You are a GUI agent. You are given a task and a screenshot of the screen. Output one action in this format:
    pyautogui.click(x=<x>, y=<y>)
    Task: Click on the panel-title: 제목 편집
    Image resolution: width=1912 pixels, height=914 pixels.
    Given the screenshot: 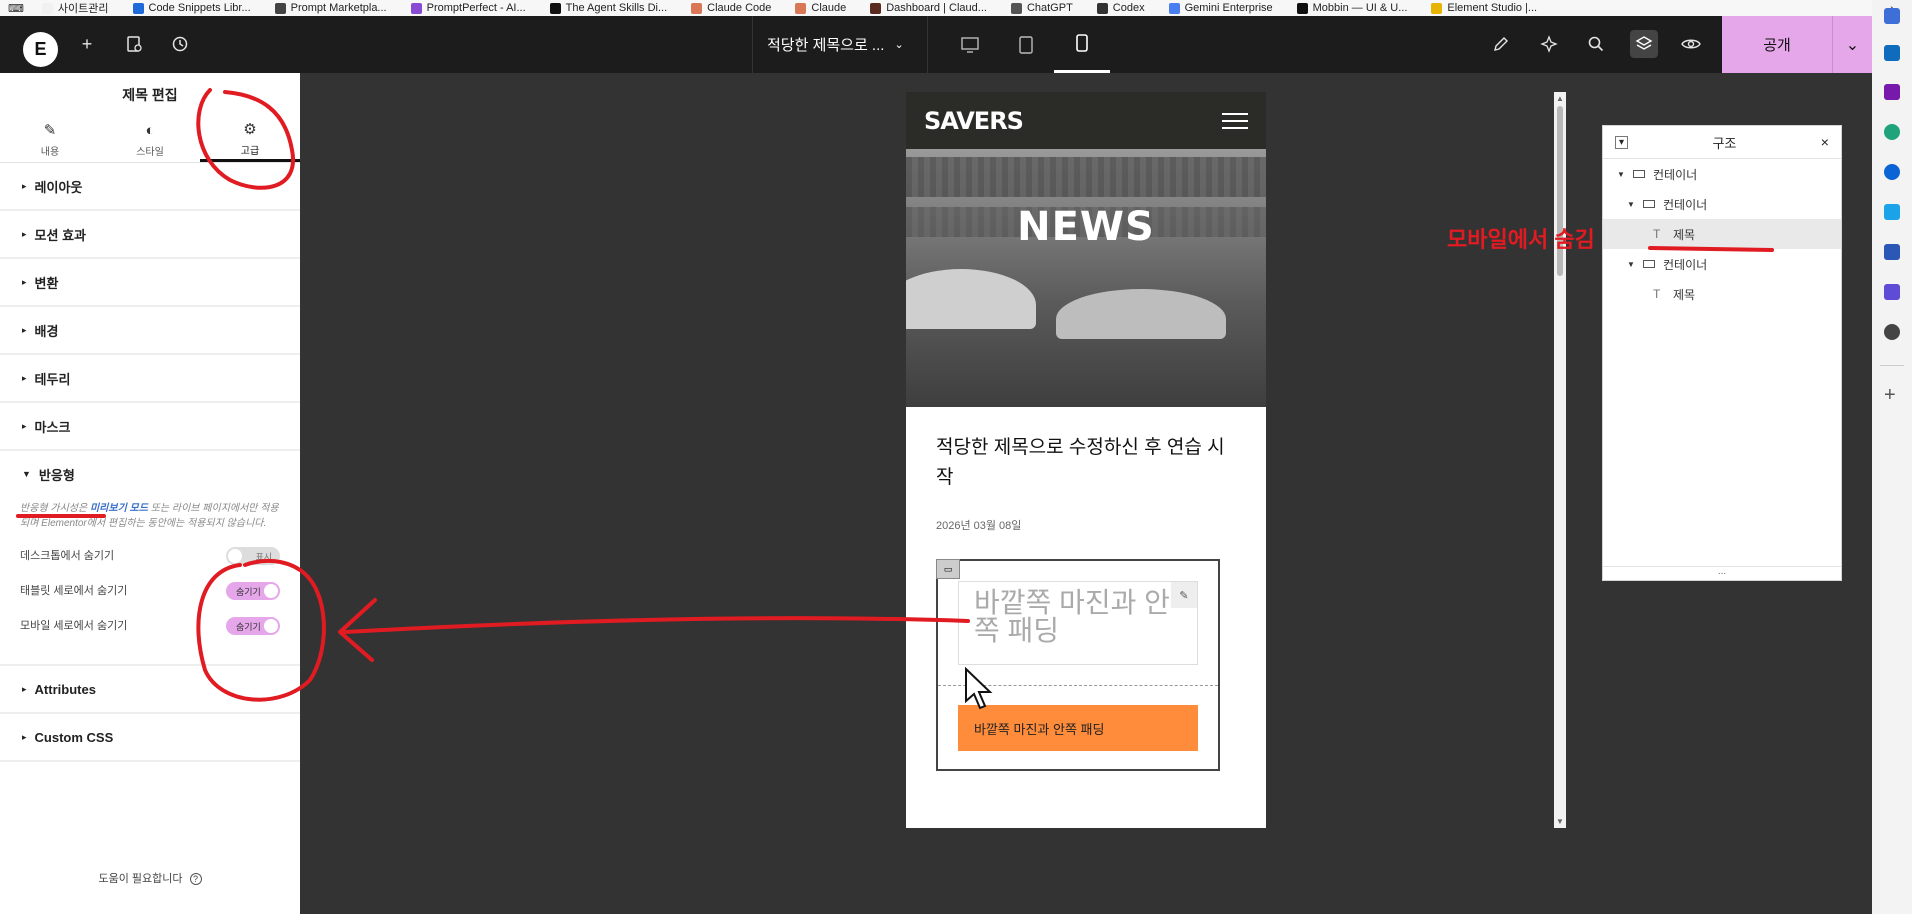 What is the action you would take?
    pyautogui.click(x=150, y=95)
    